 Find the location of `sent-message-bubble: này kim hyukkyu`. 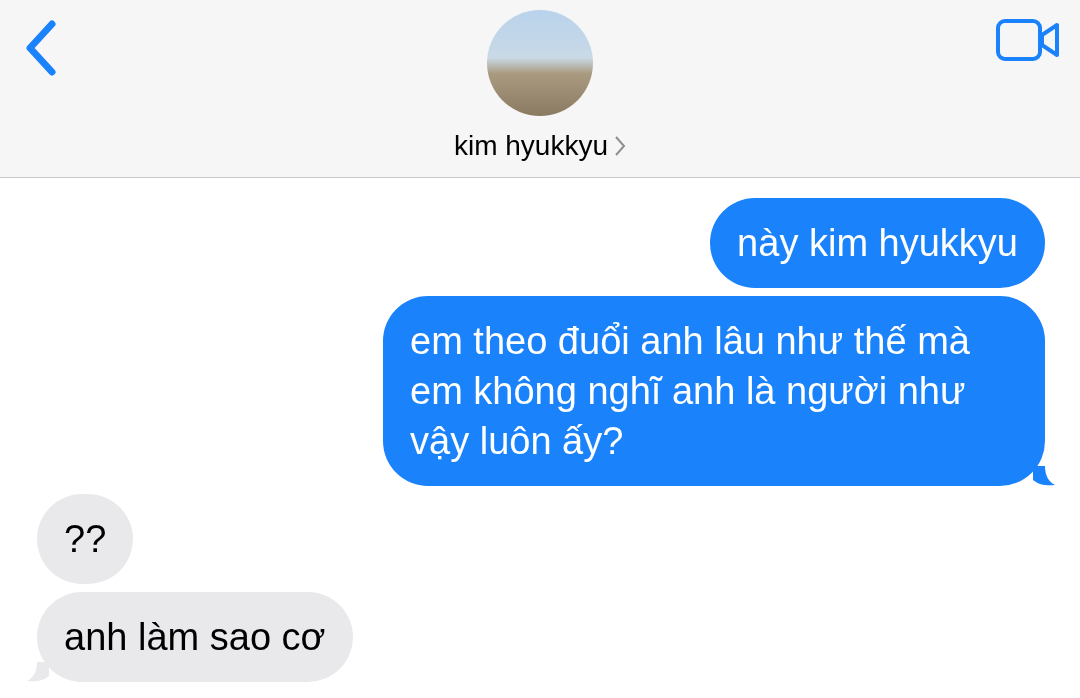

sent-message-bubble: này kim hyukkyu is located at coordinates (877, 243).